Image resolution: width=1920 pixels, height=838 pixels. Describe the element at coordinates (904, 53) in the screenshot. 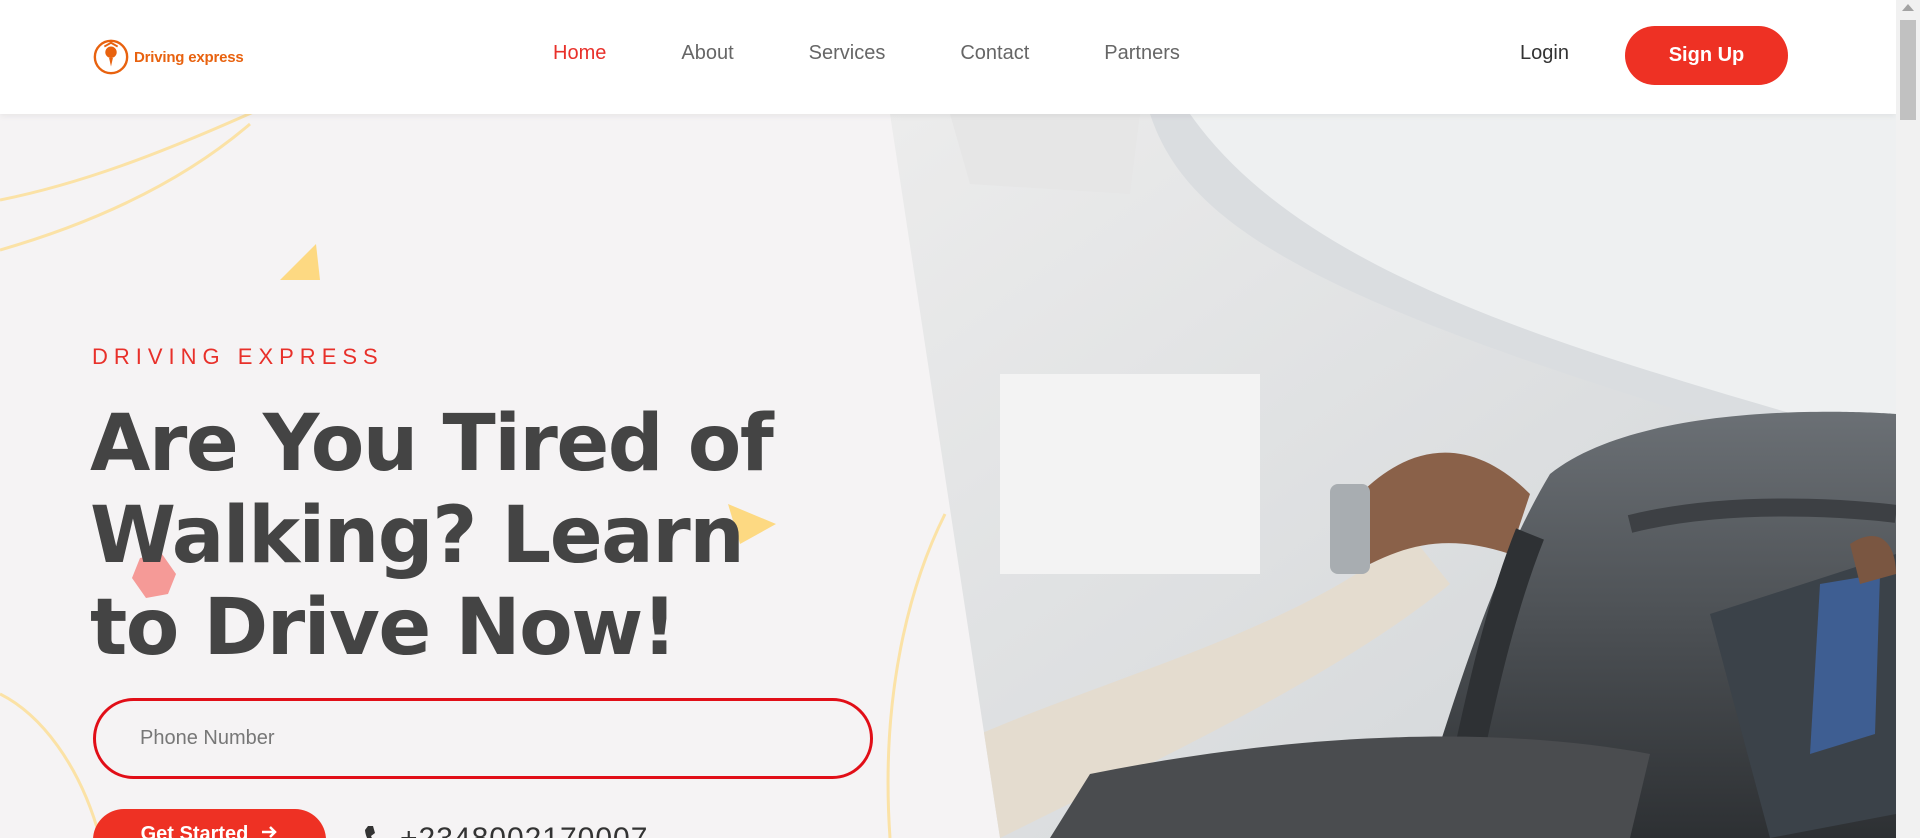

I see `main-nav: Home About Services Contact Partners` at that location.